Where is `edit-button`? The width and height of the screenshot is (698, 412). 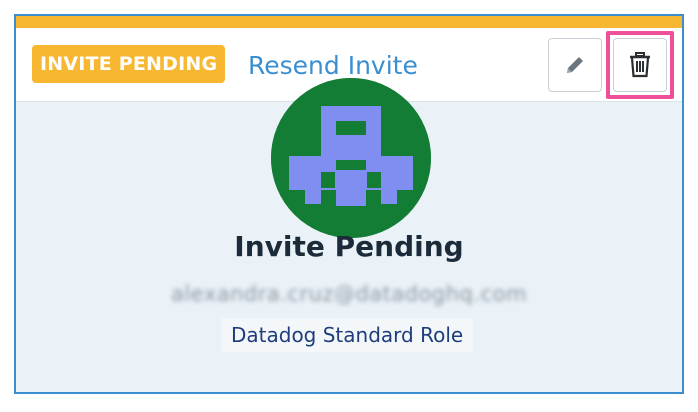
edit-button is located at coordinates (575, 65).